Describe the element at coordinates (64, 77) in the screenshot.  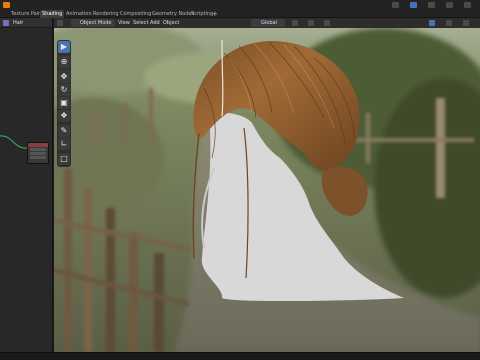
I see `move-tool: ✥` at that location.